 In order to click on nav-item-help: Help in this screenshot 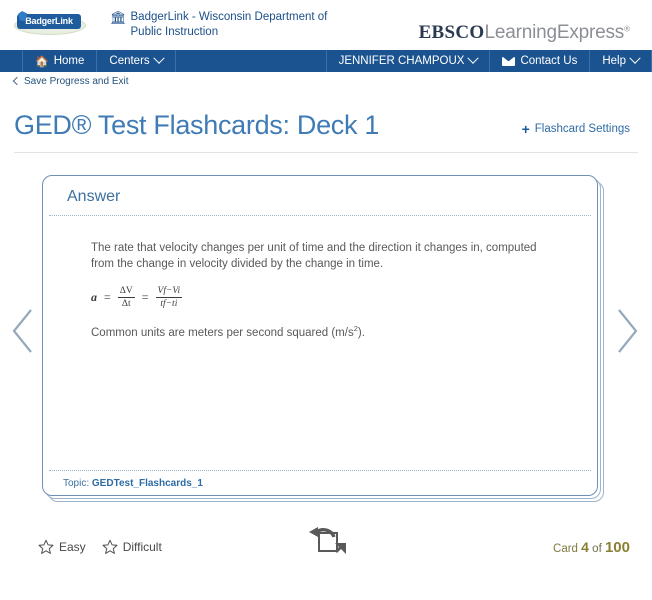, I will do `click(621, 61)`.